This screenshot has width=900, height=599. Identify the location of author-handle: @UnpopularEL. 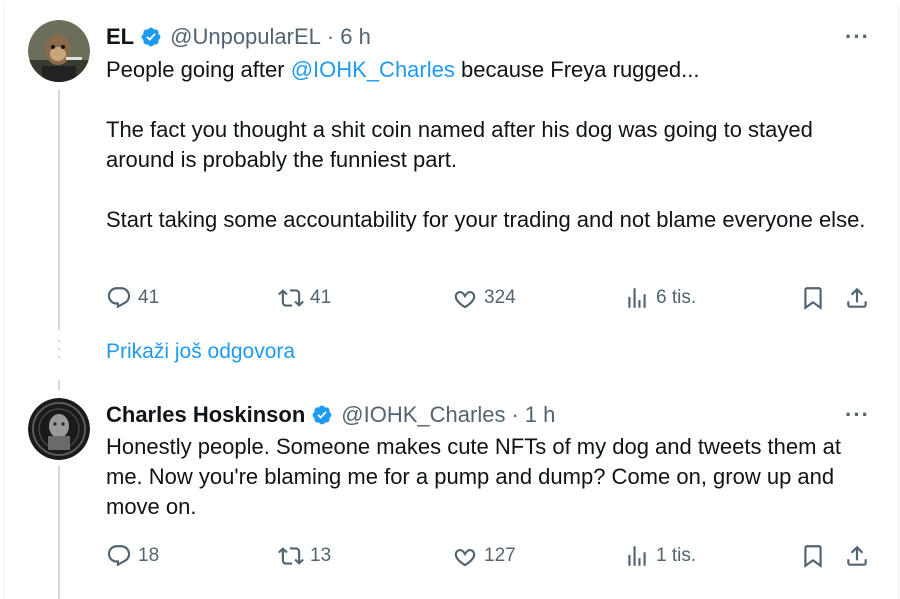
(245, 37).